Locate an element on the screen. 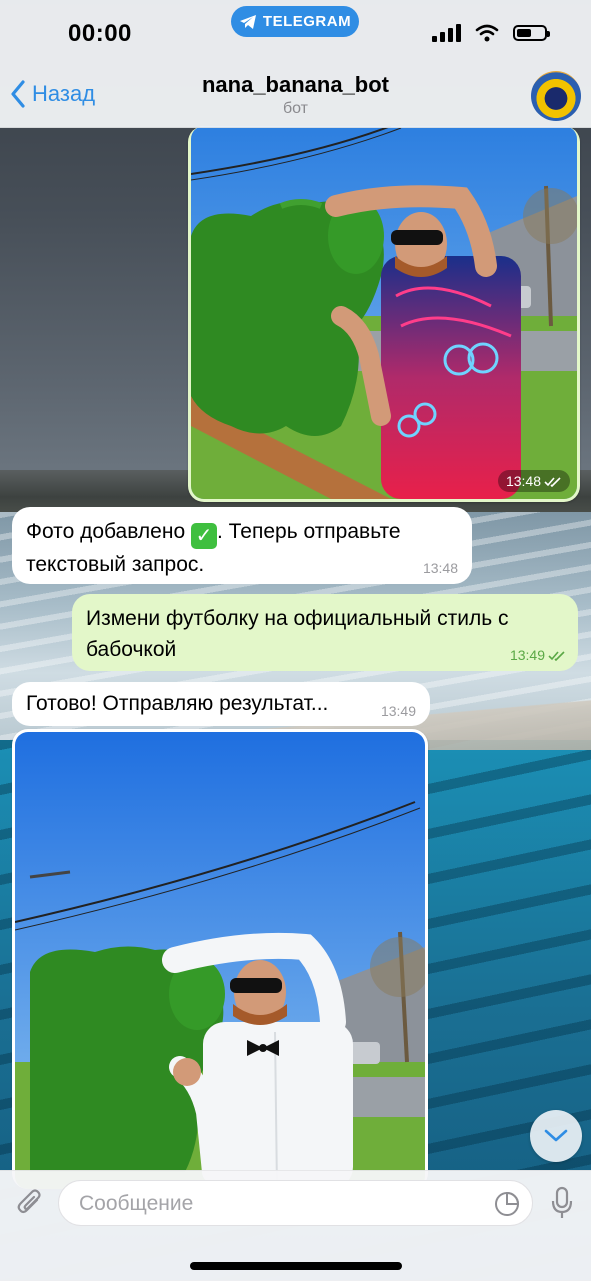 The width and height of the screenshot is (591, 1281). wifi-icon is located at coordinates (487, 33).